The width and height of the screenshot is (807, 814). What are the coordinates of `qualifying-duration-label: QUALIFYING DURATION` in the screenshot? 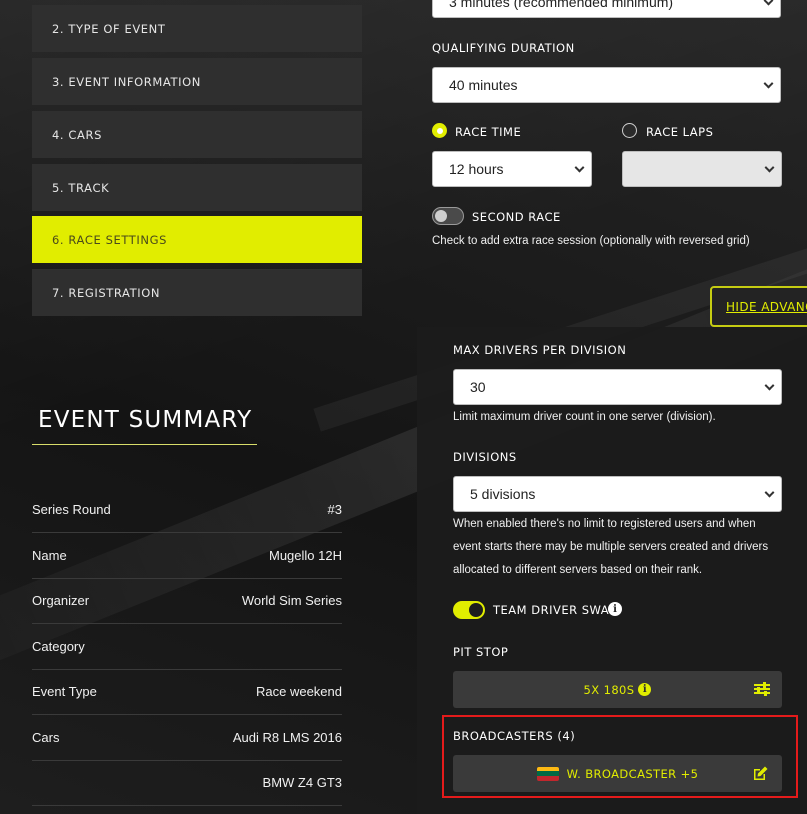 It's located at (503, 48).